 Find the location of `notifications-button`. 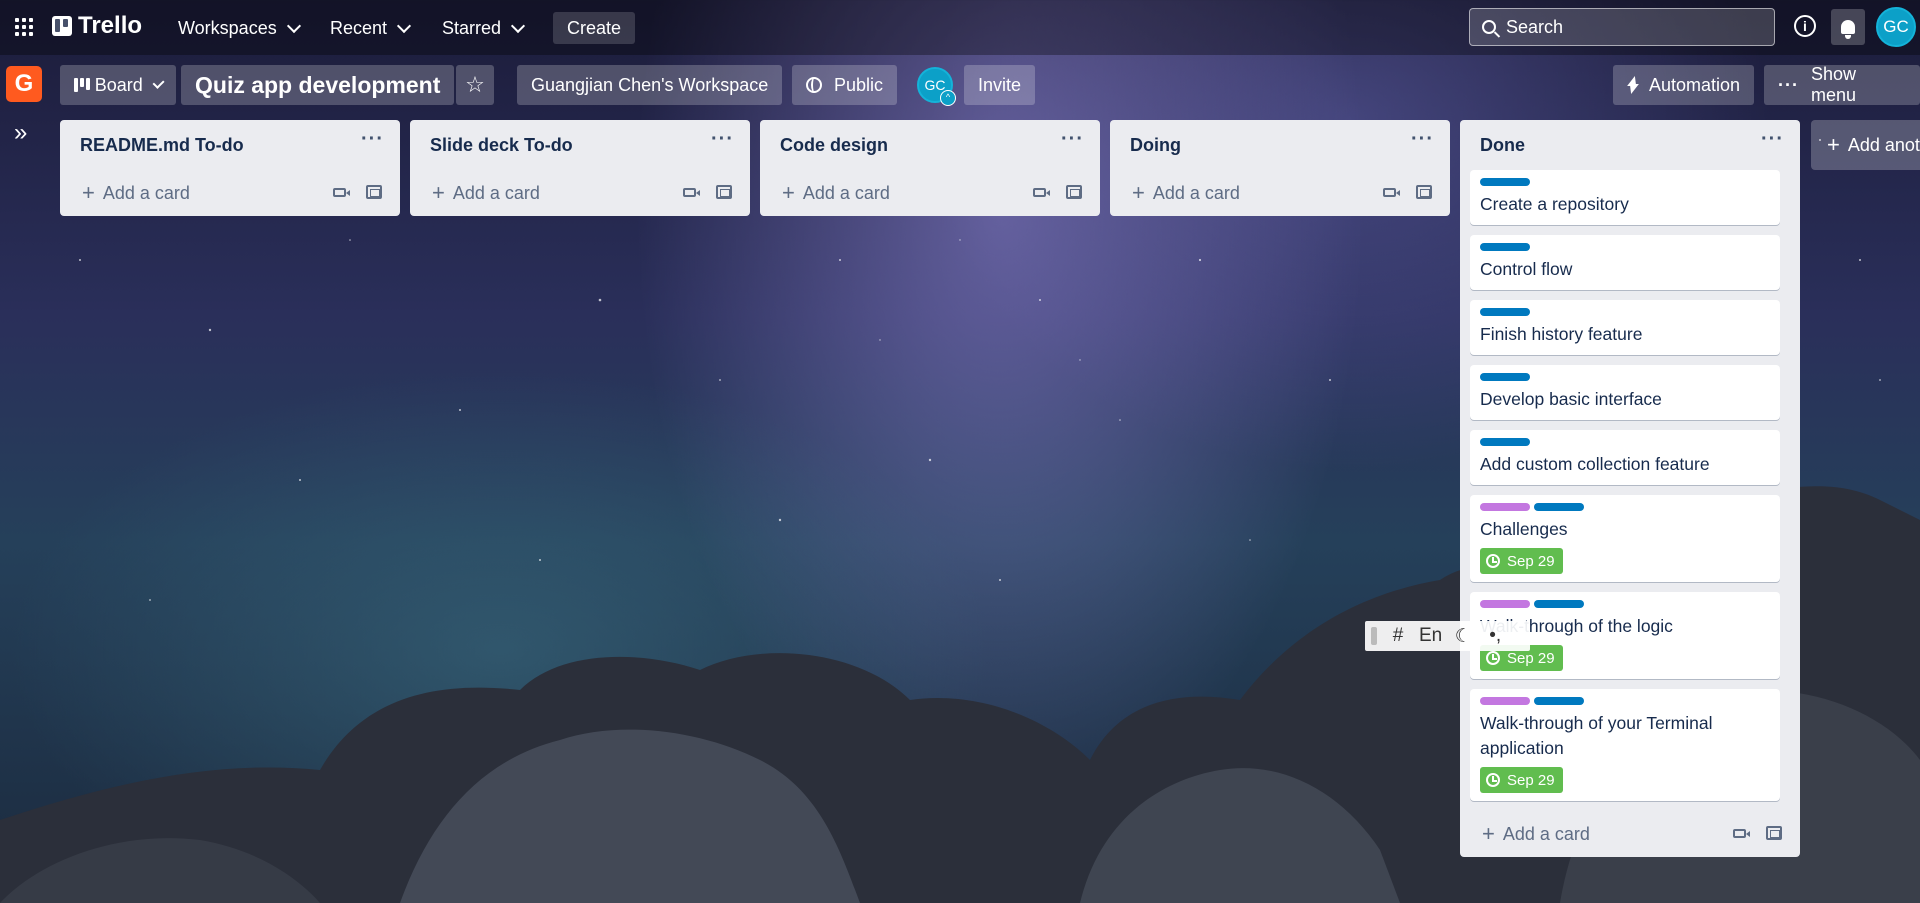

notifications-button is located at coordinates (1848, 27).